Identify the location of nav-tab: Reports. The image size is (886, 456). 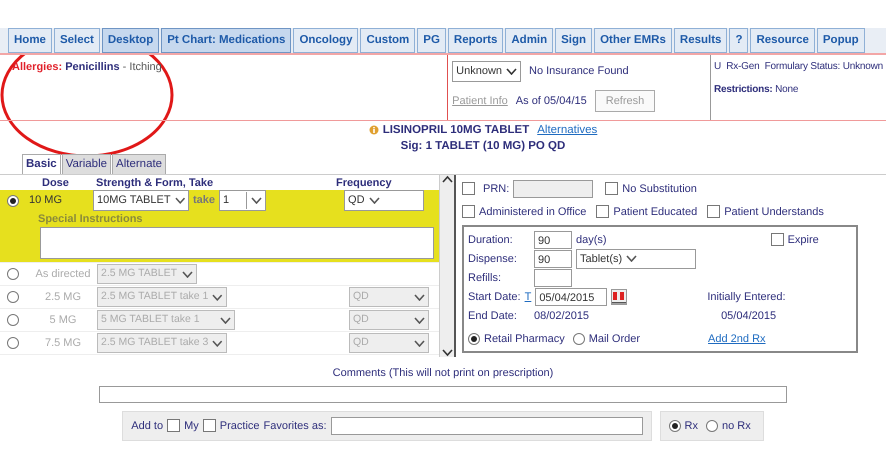
(476, 41).